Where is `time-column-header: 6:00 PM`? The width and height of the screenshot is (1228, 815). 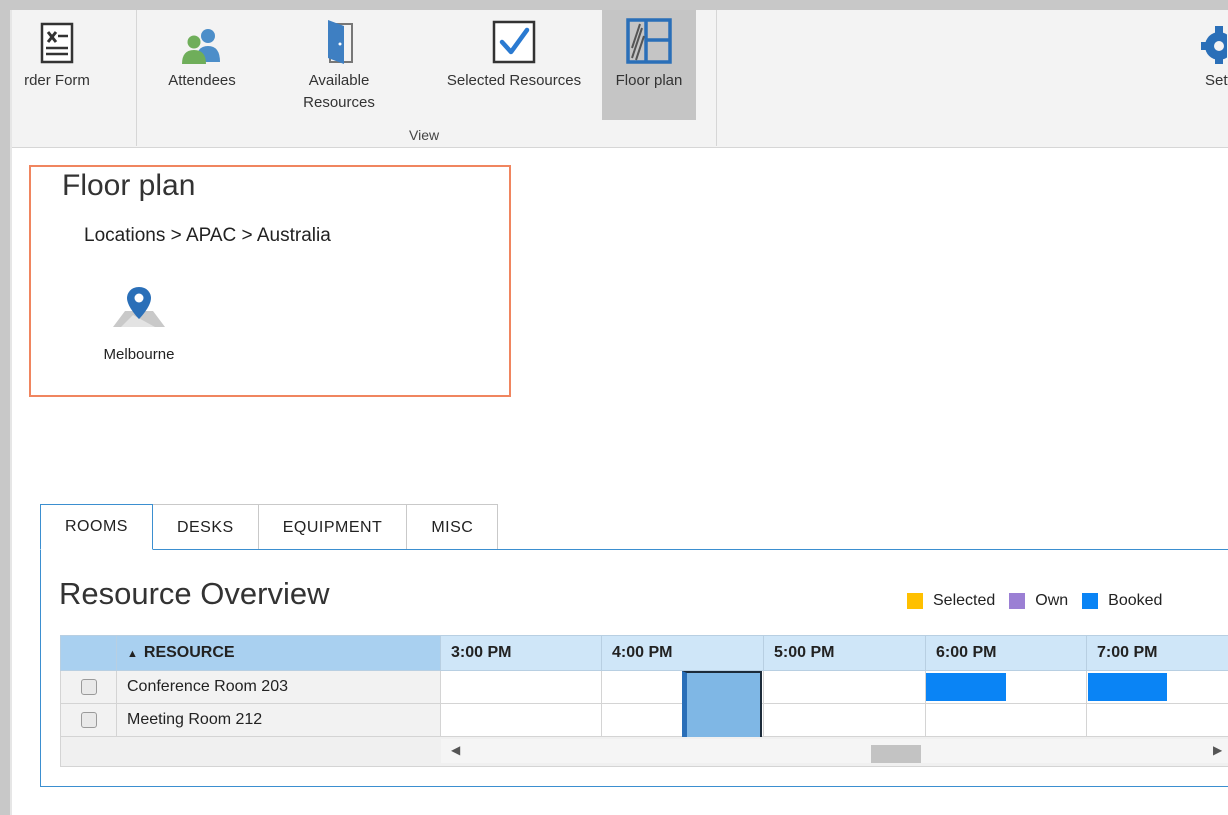 time-column-header: 6:00 PM is located at coordinates (1006, 653).